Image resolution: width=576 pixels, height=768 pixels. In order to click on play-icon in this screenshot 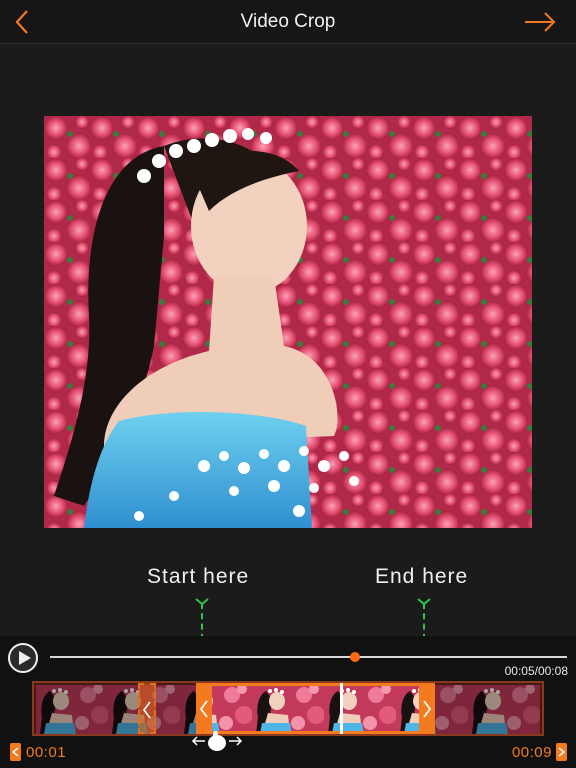, I will do `click(25, 658)`.